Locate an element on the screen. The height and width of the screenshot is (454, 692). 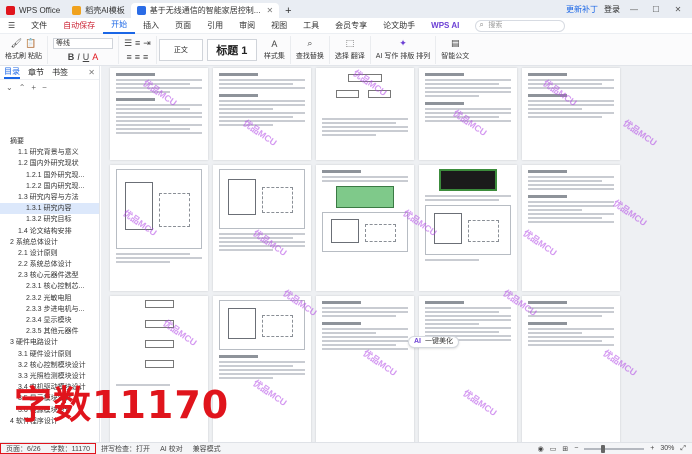
menu-insert: 插入 is located at coordinates (151, 25).